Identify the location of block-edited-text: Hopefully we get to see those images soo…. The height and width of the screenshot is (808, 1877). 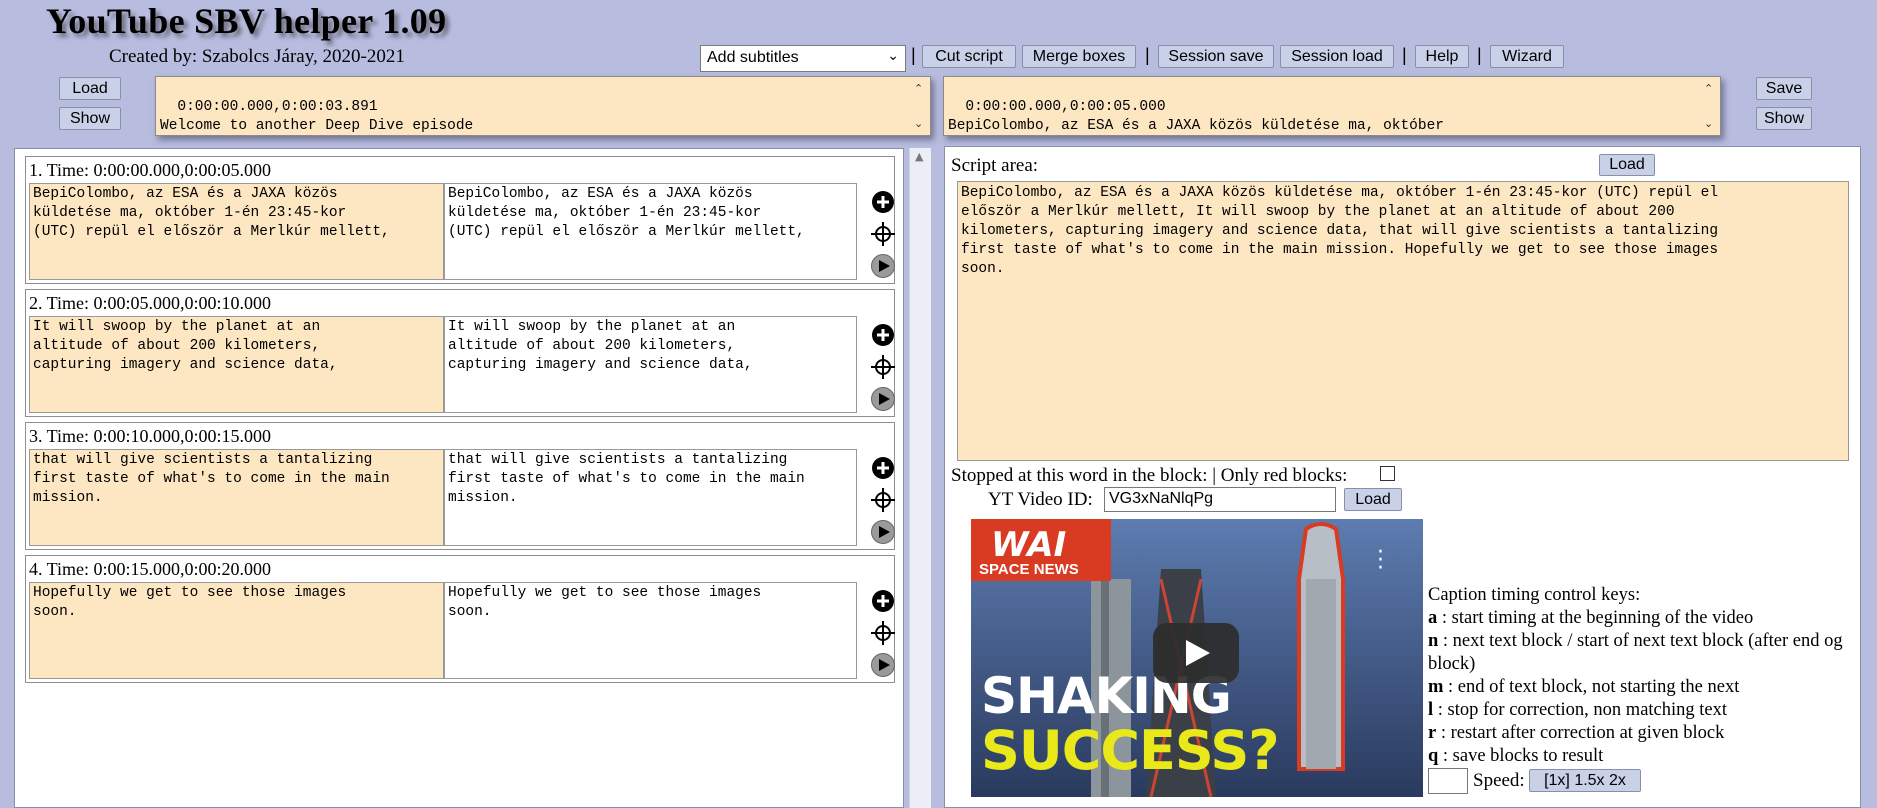
(650, 630).